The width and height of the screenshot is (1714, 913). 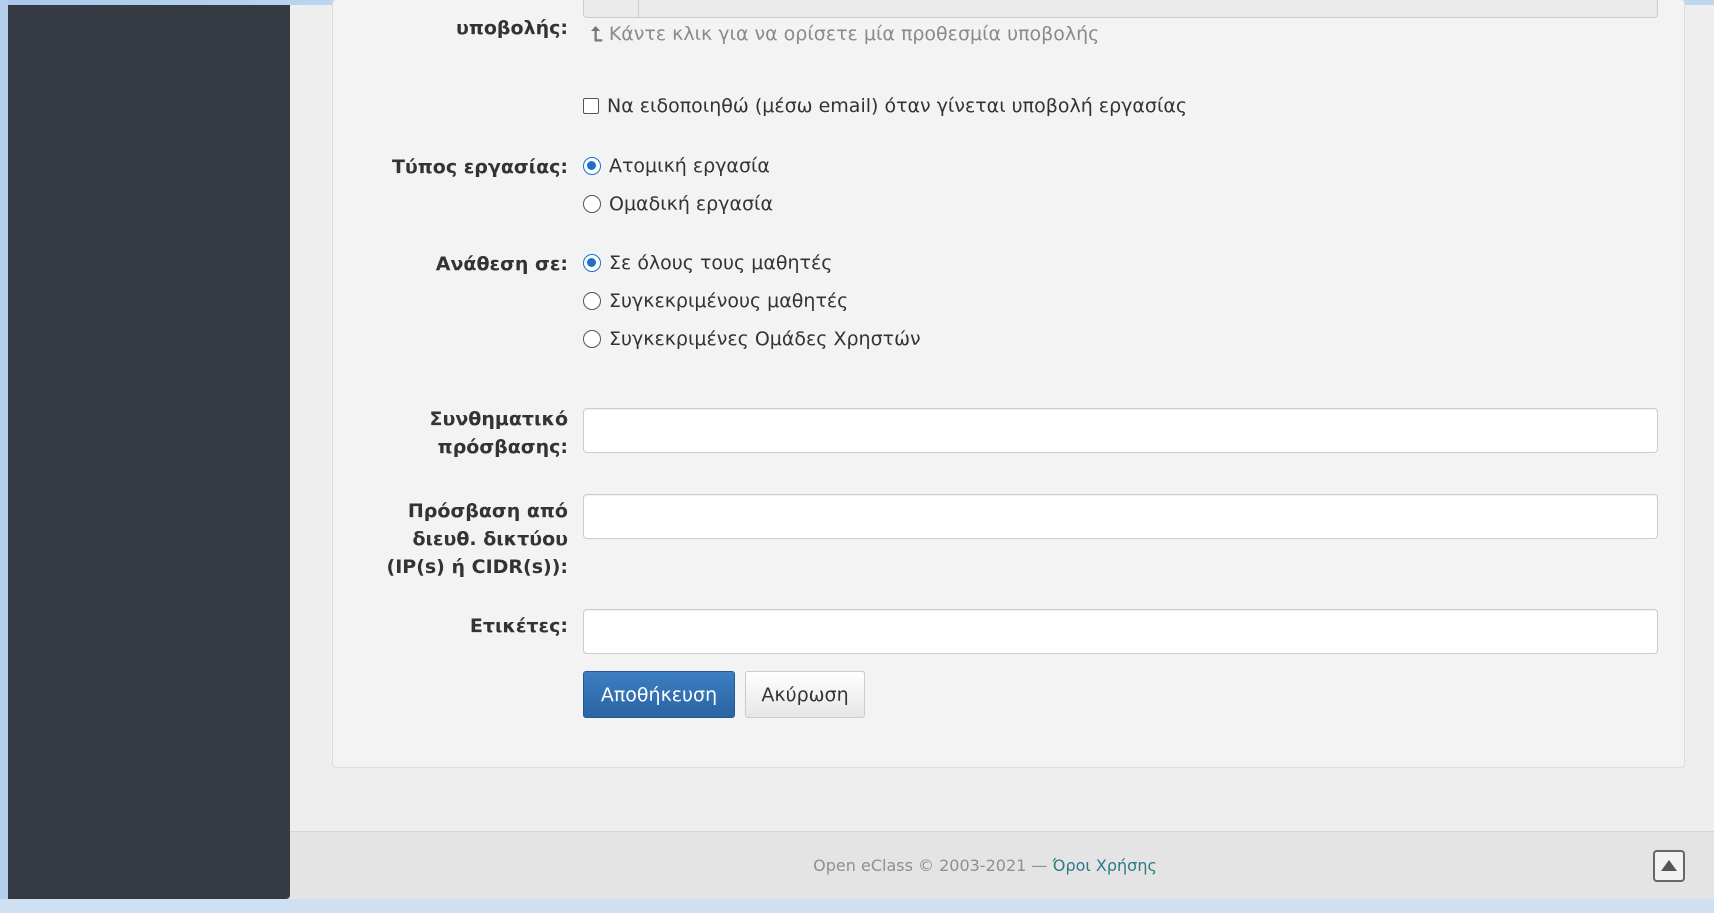 What do you see at coordinates (1120, 516) in the screenshot?
I see `ip-access-input` at bounding box center [1120, 516].